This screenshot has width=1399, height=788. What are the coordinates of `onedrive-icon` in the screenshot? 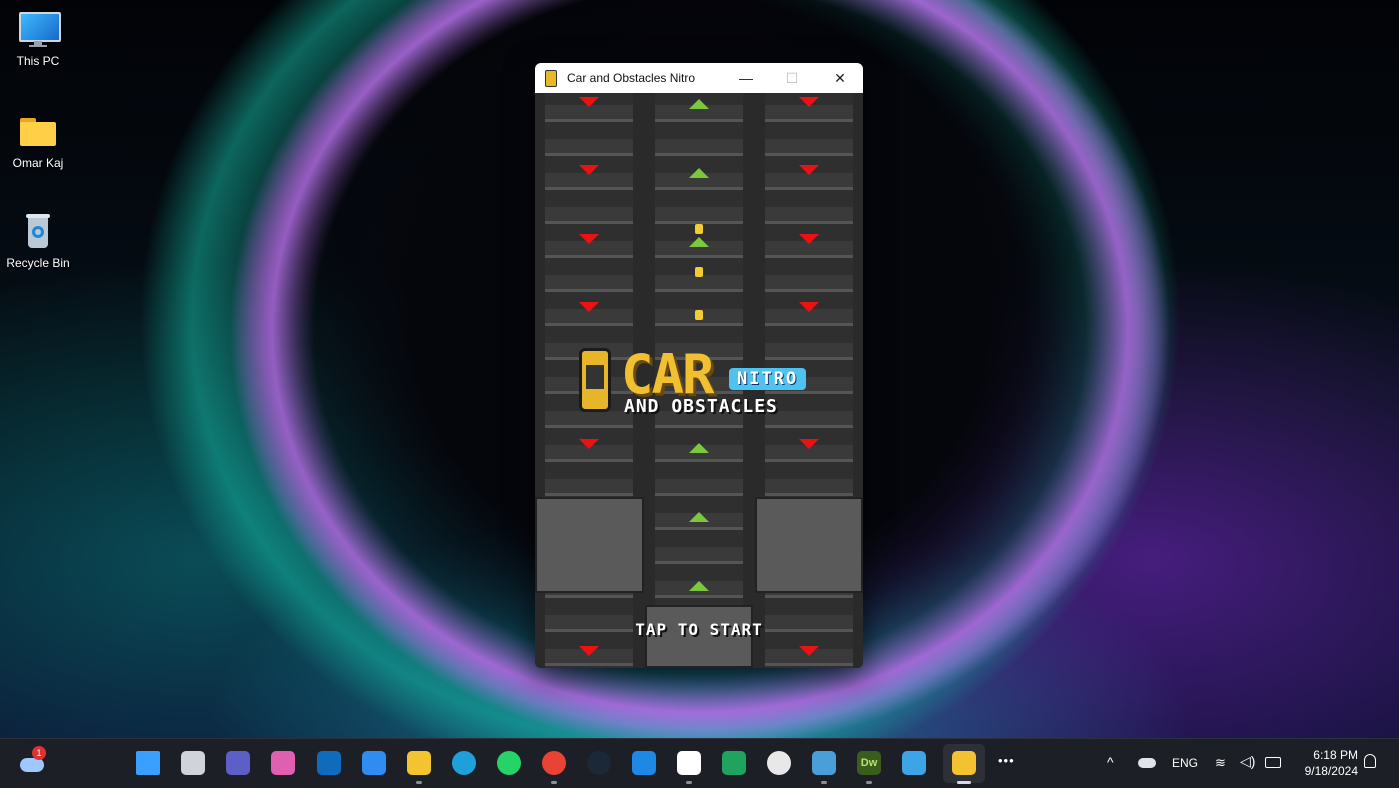 It's located at (1147, 763).